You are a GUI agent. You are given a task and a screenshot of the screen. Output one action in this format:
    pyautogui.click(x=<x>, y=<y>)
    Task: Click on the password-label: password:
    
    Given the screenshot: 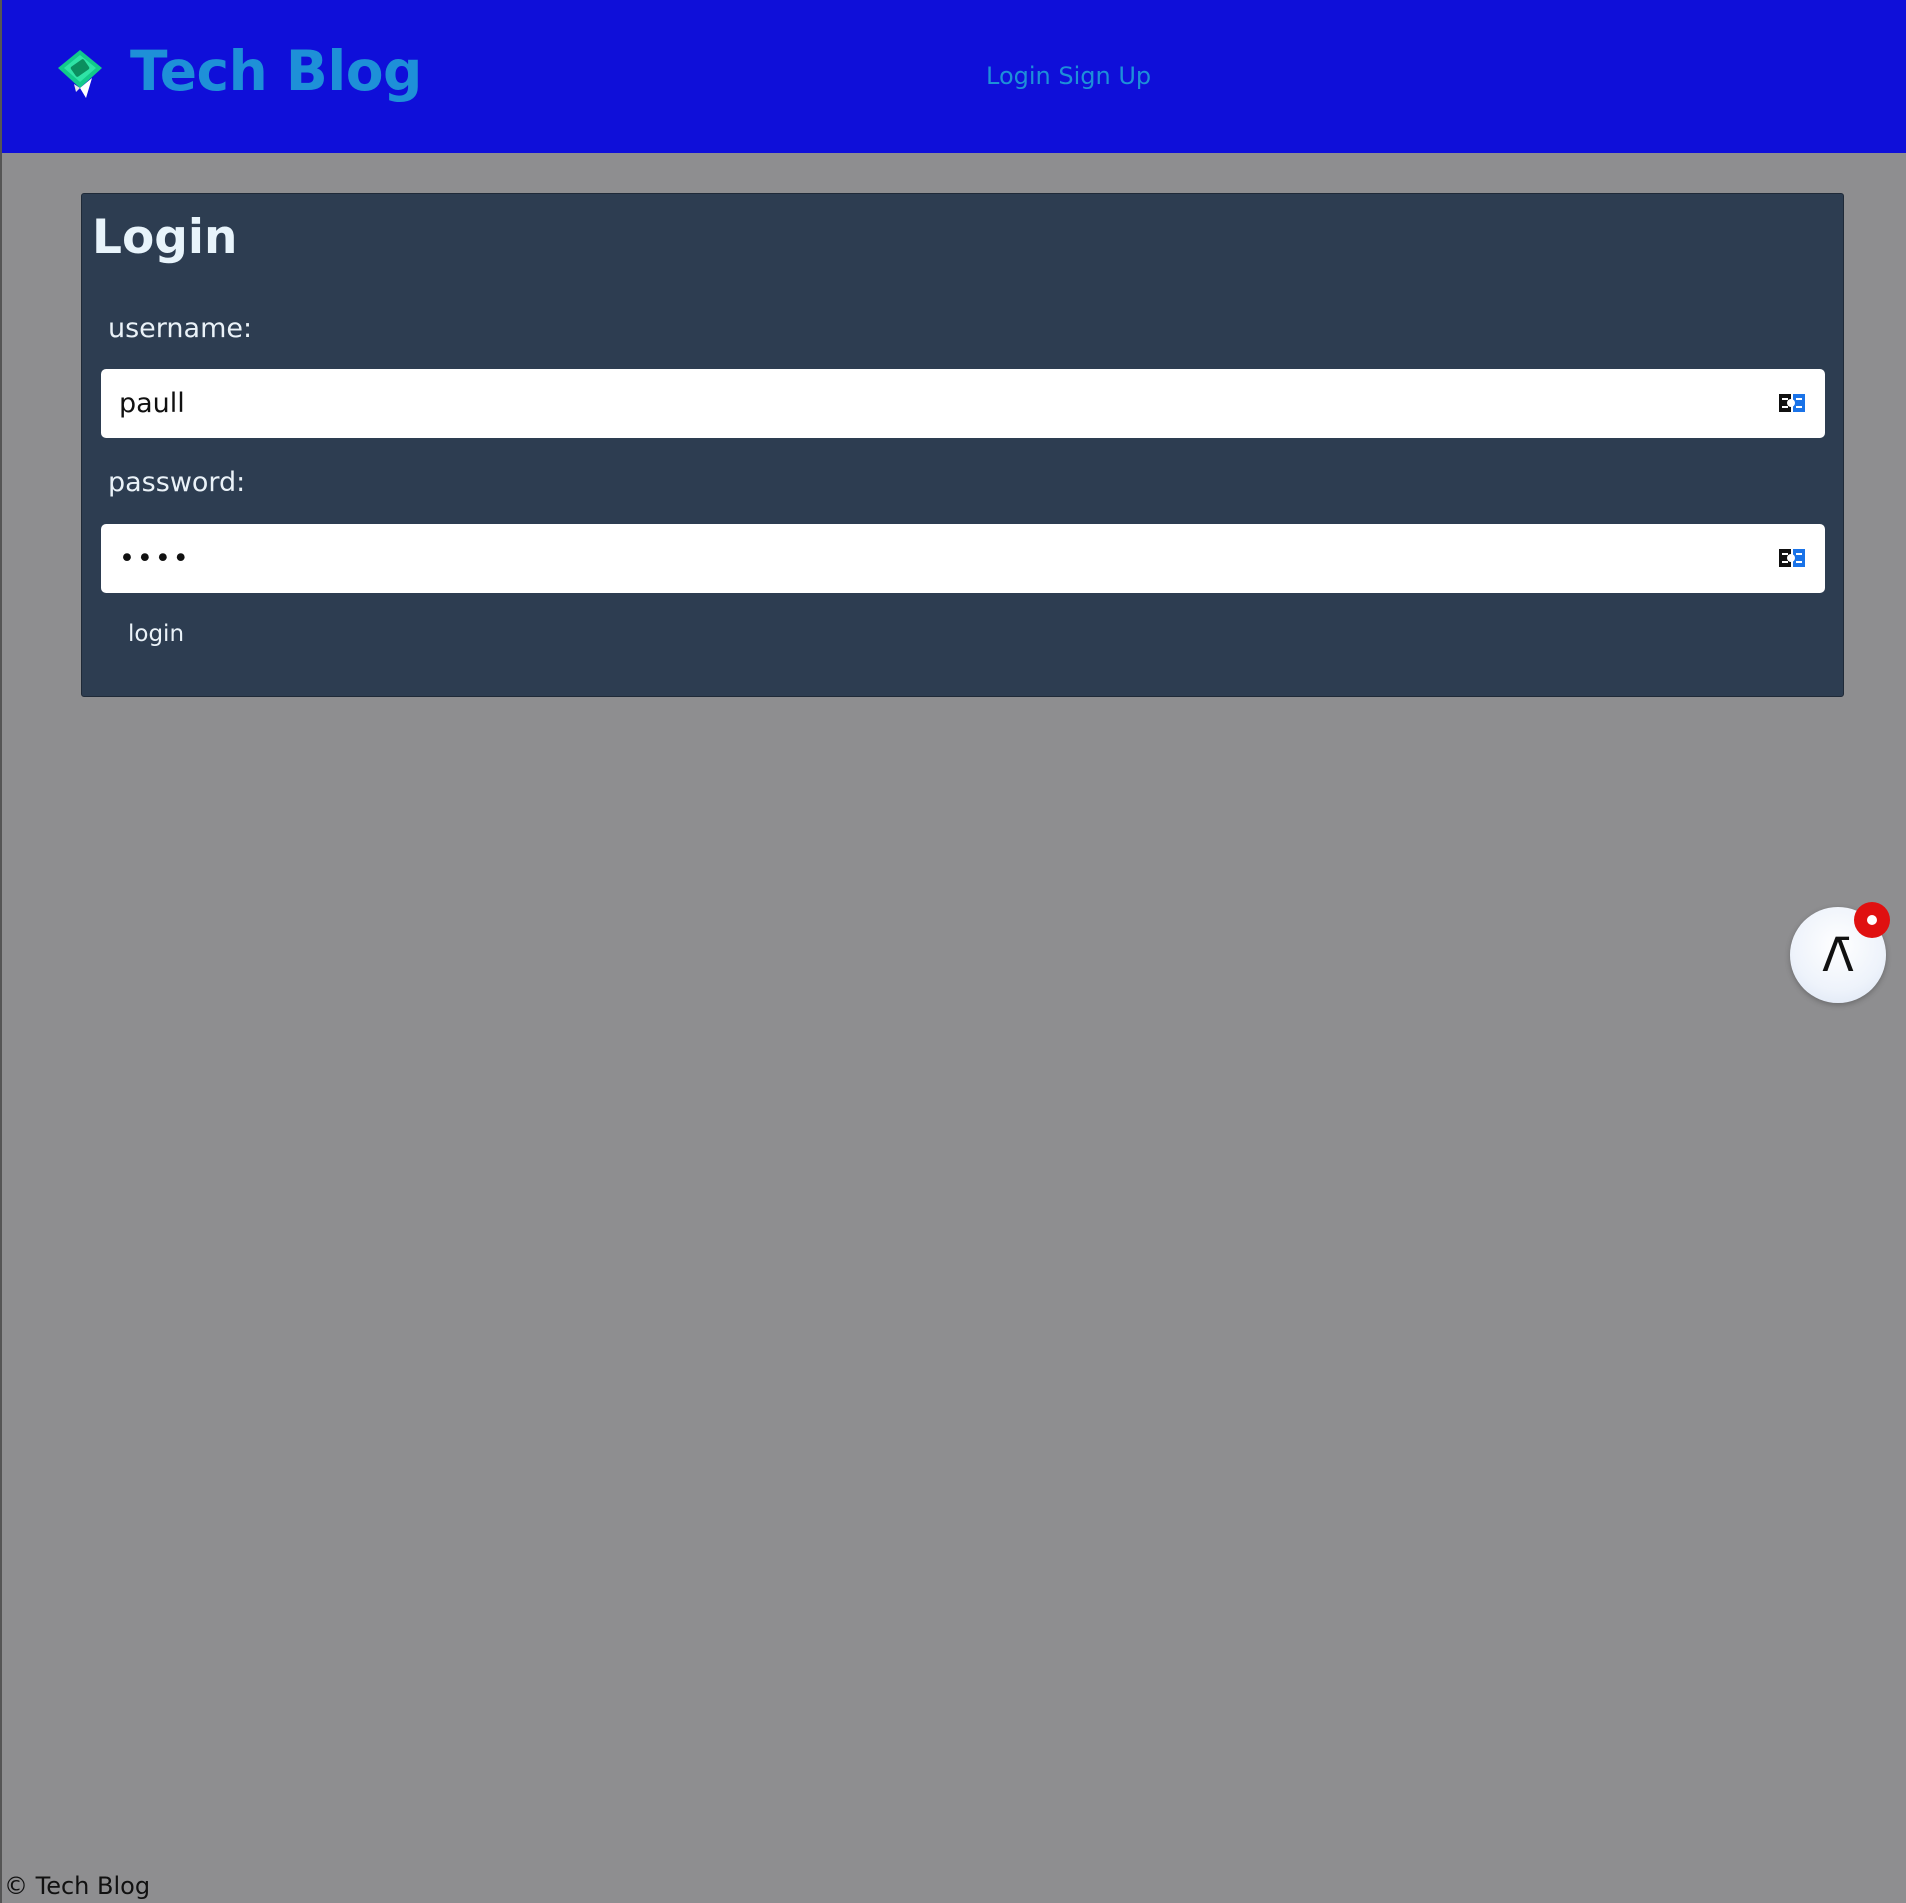 What is the action you would take?
    pyautogui.click(x=177, y=482)
    